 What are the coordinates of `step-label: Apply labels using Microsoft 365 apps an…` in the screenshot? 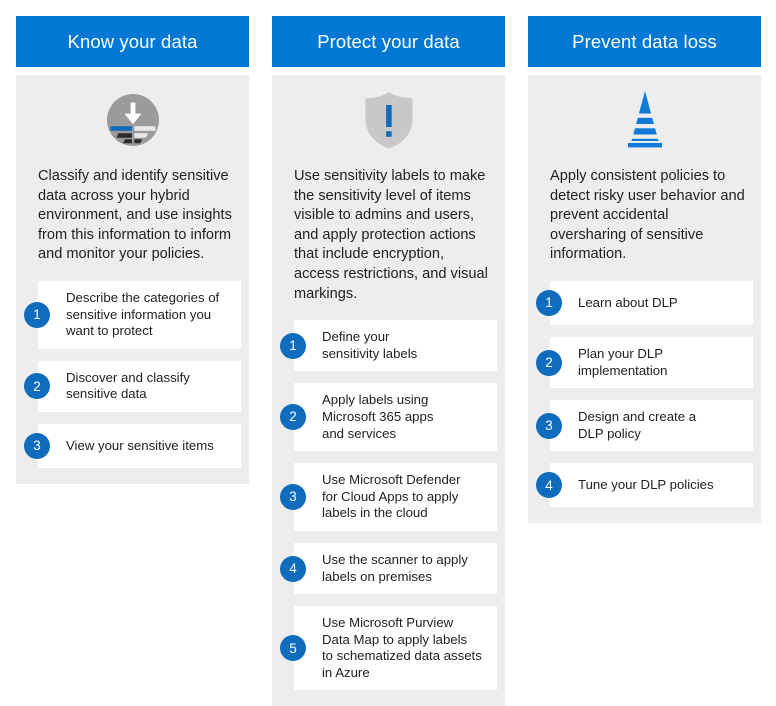 It's located at (378, 416).